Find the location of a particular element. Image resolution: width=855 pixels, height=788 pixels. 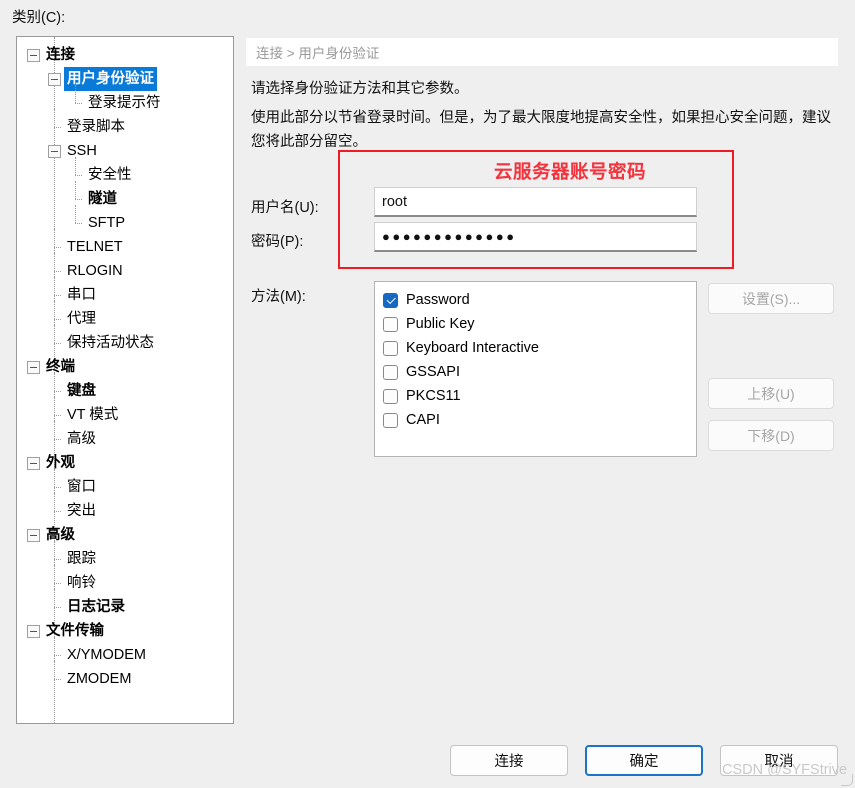

method-label: PKCS11 is located at coordinates (433, 396).